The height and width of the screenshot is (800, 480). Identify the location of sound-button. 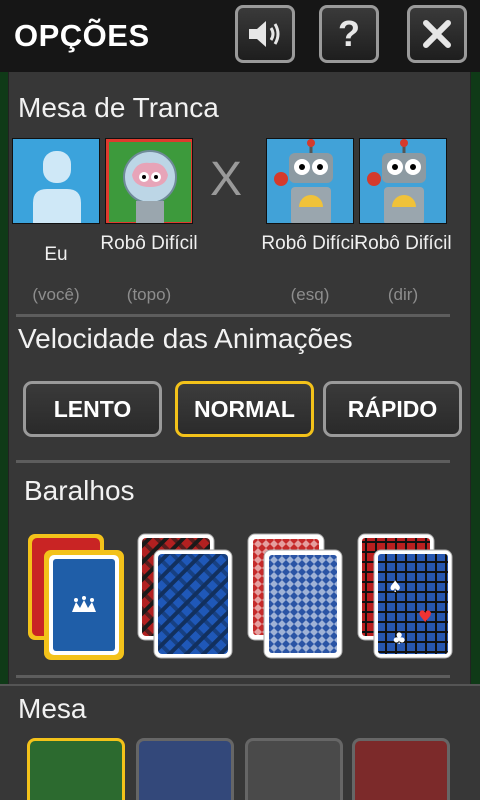
(265, 34).